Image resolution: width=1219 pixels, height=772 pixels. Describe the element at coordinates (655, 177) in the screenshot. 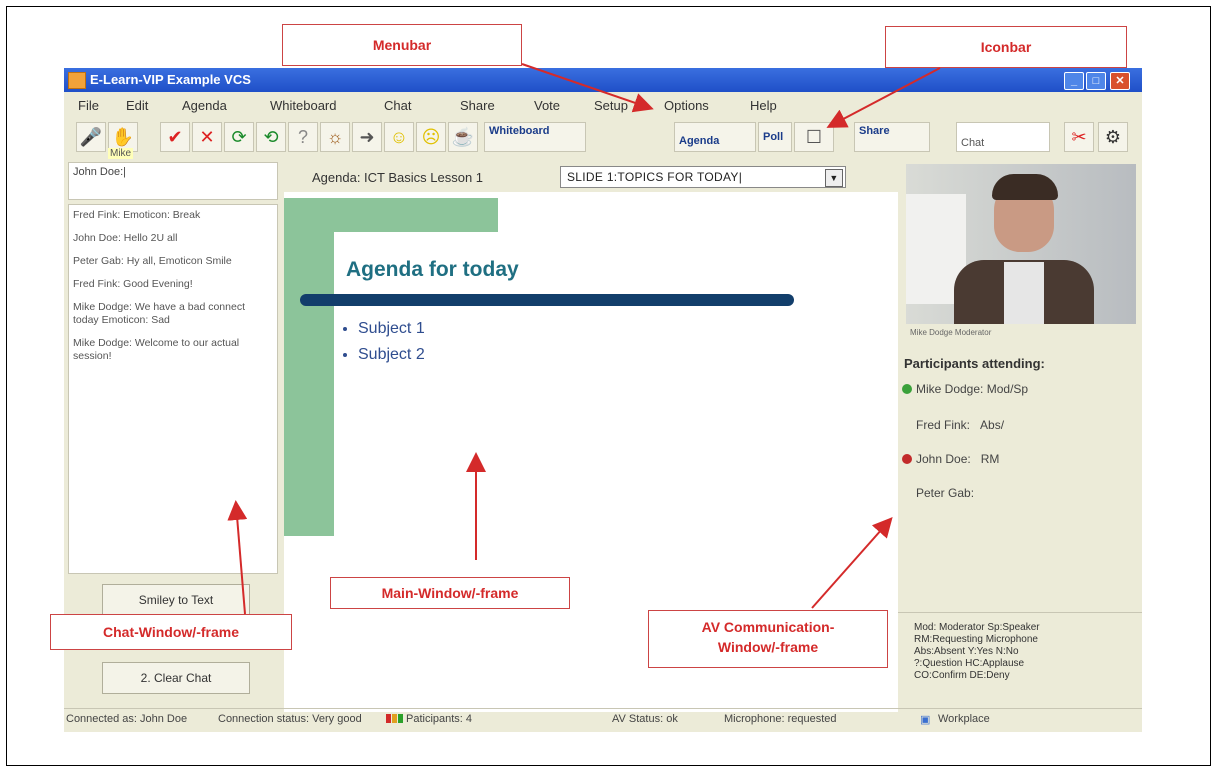

I see `slide-select-value: SLIDE 1:TOPICS FOR TODAY|` at that location.